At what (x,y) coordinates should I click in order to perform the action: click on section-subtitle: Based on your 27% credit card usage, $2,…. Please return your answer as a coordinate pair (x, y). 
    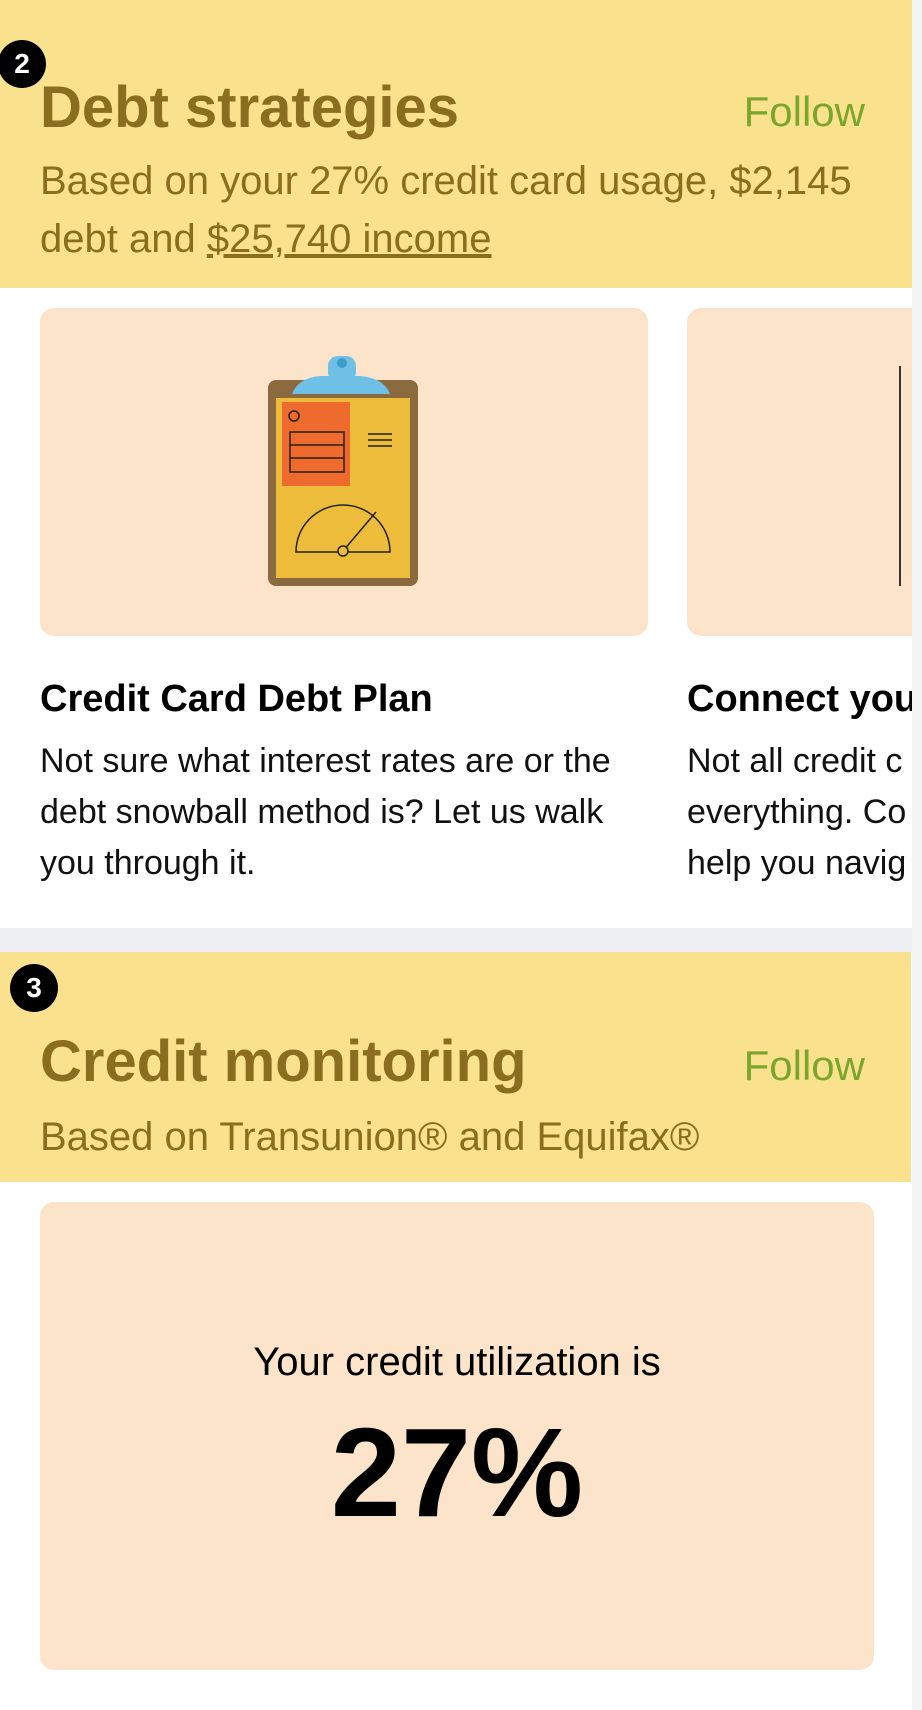
    Looking at the image, I should click on (460, 210).